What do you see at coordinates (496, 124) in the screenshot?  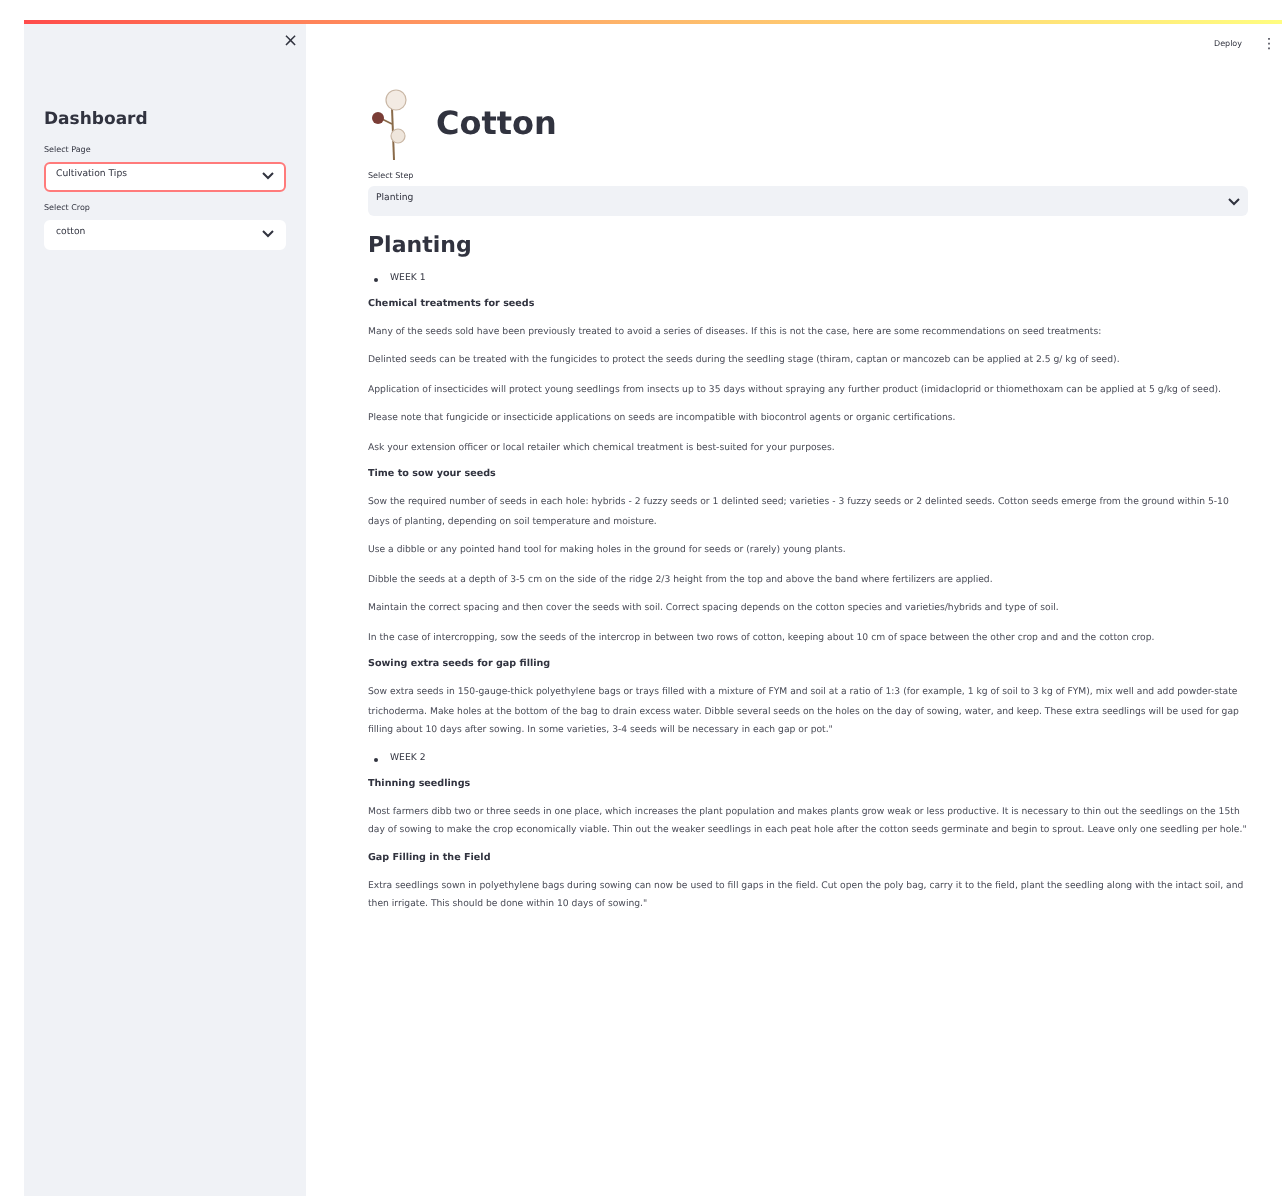 I see `page-title: Cotton` at bounding box center [496, 124].